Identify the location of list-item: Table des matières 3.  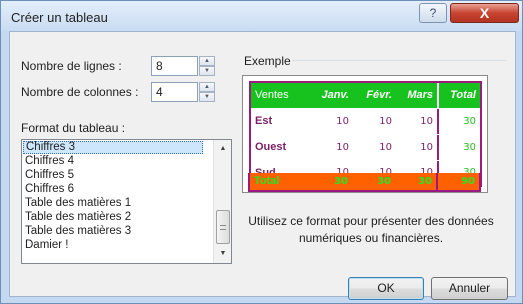
(113, 231).